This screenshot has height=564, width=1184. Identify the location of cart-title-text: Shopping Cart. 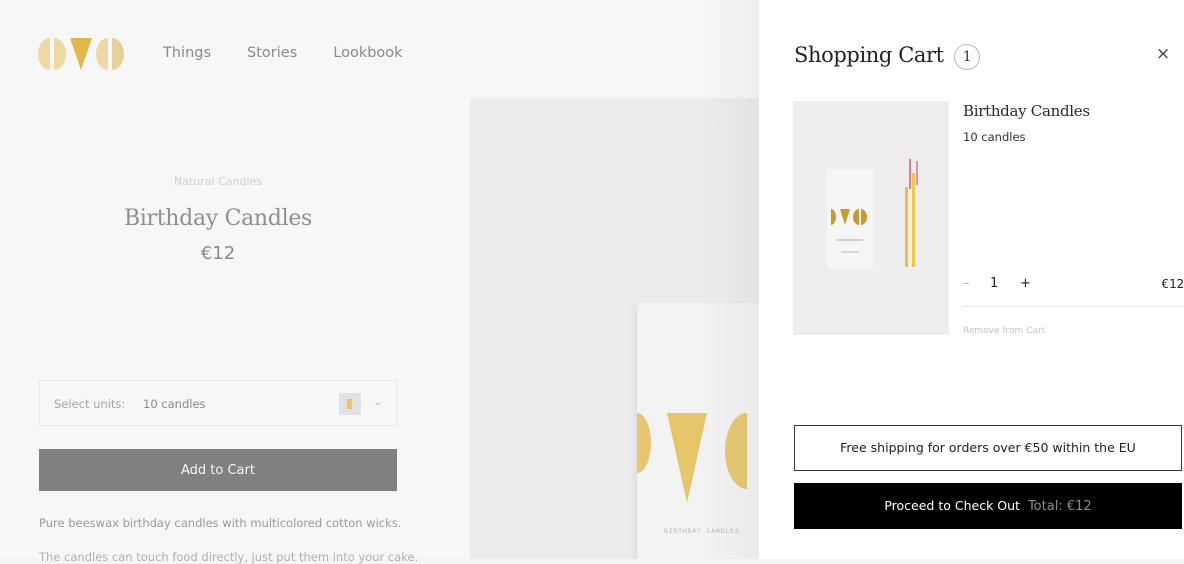
(869, 55).